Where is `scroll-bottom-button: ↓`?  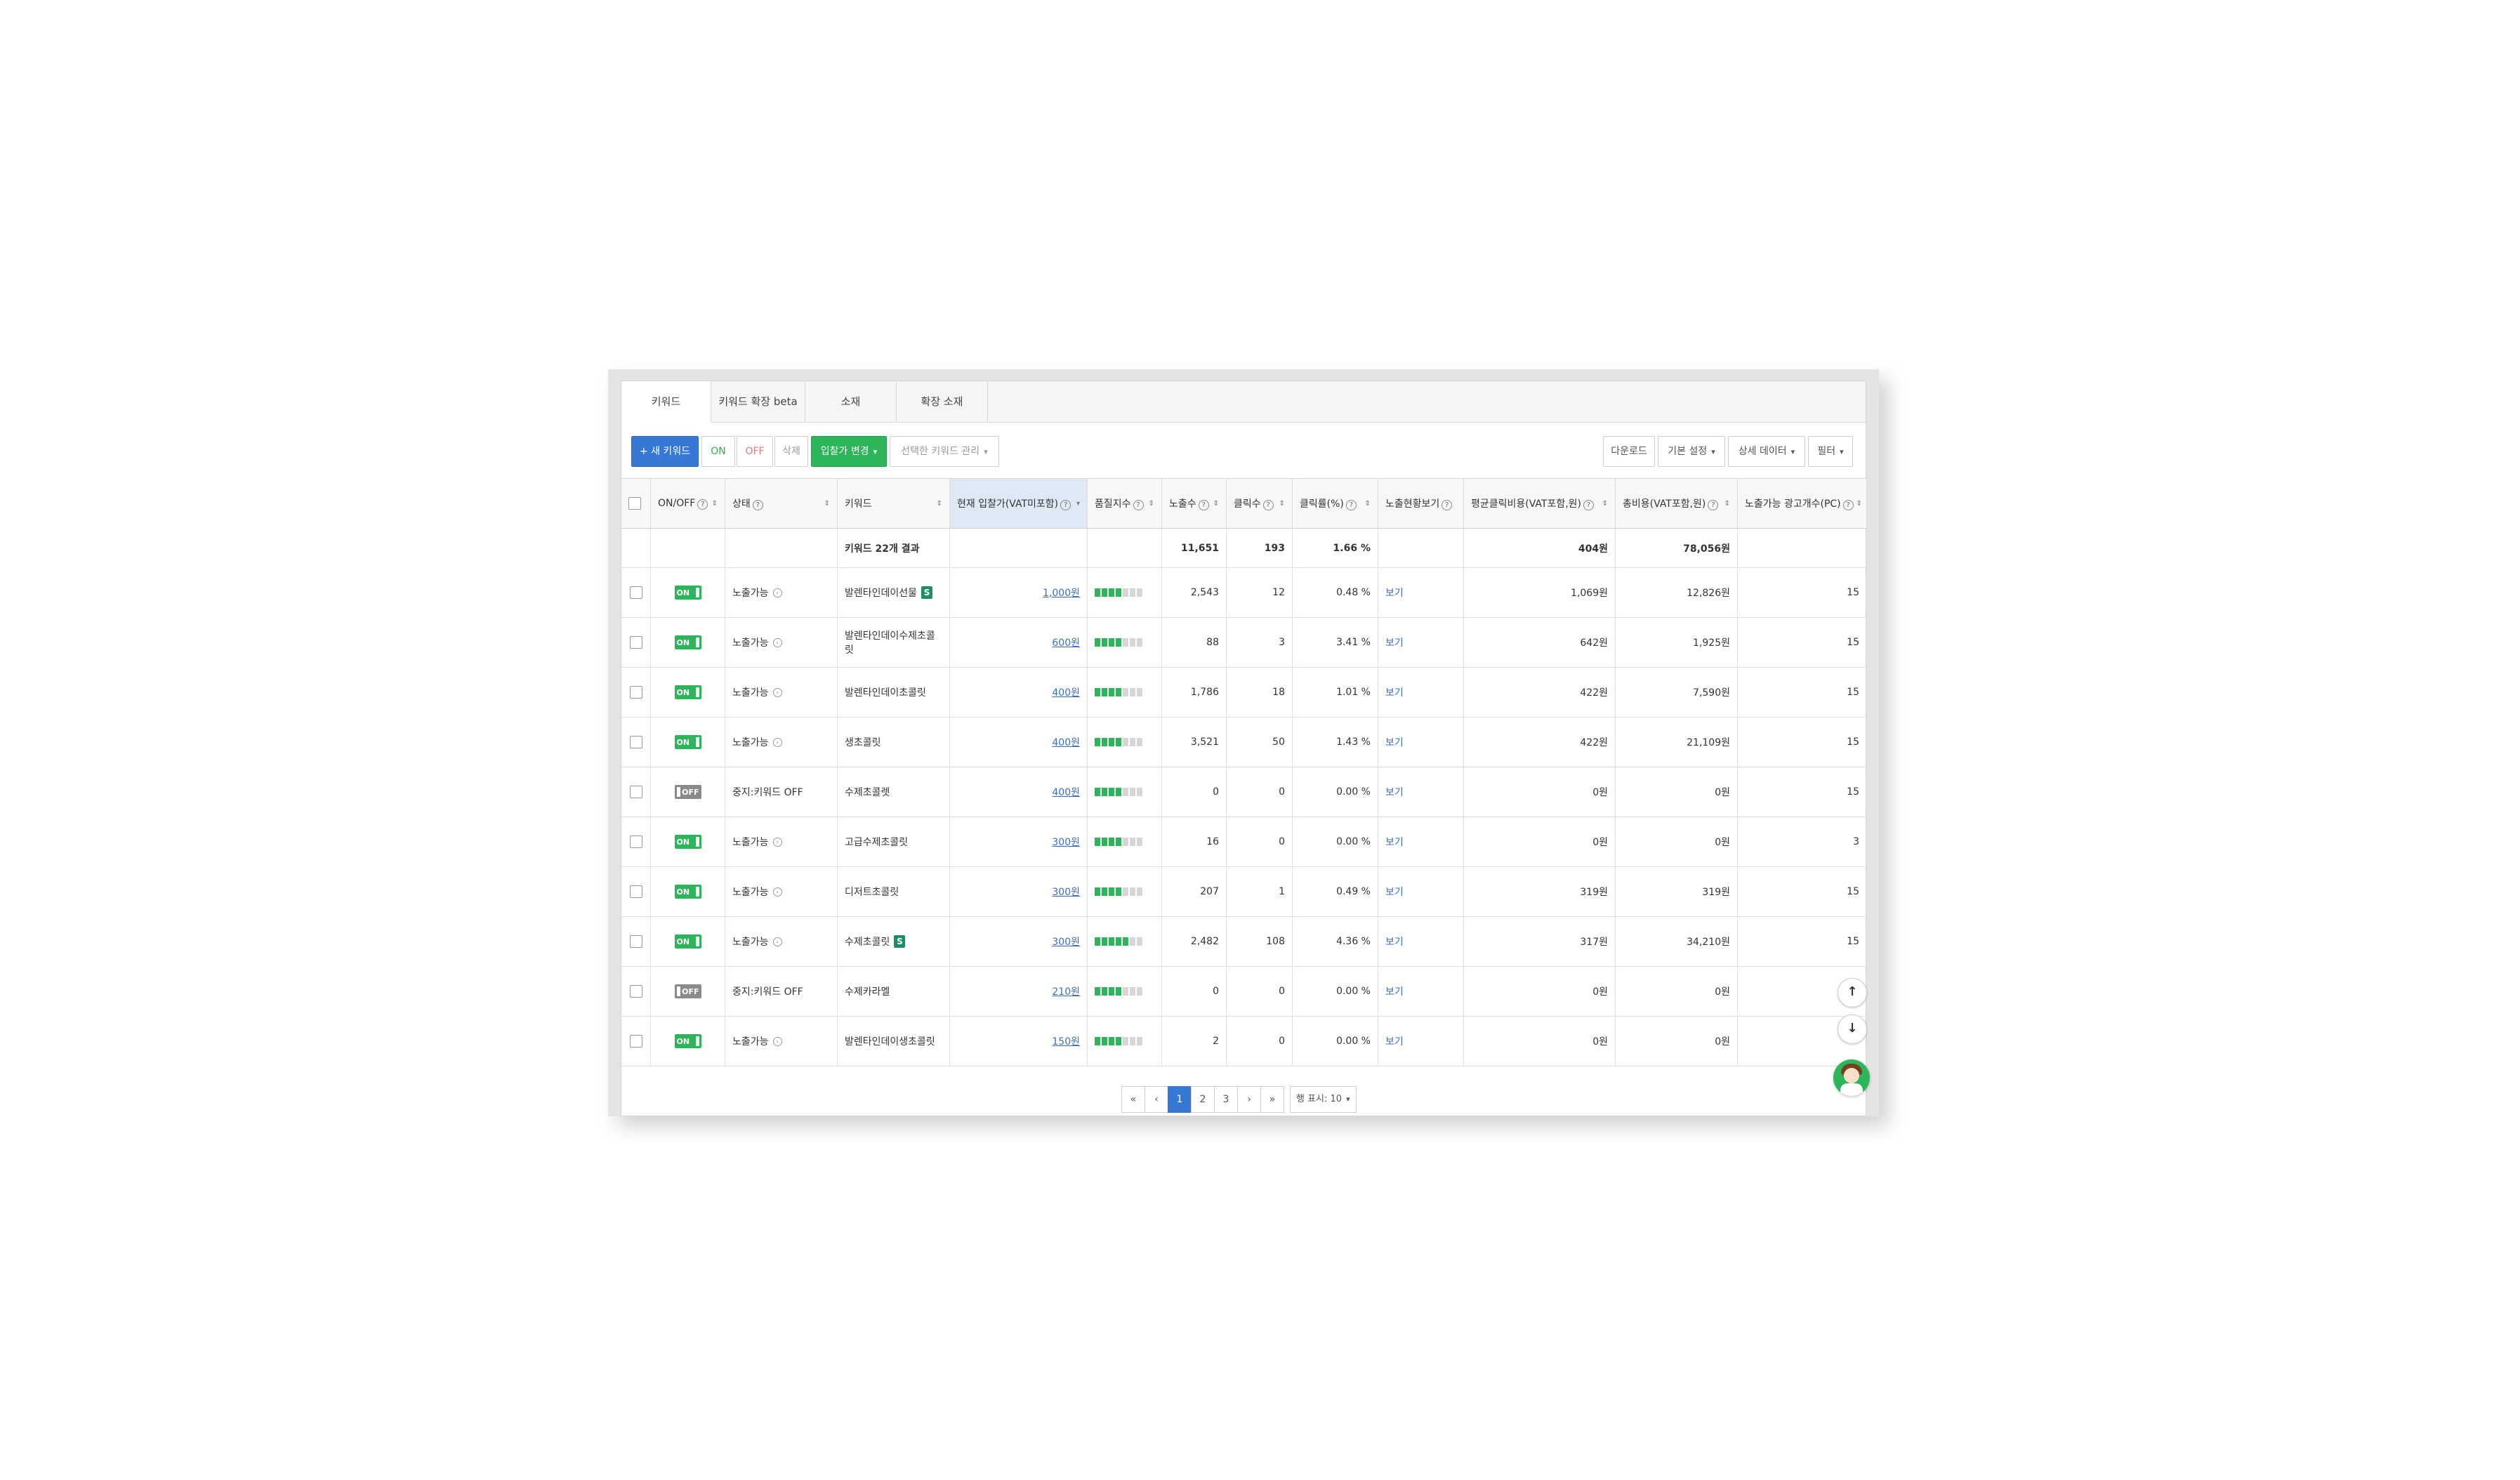
scroll-bottom-button: ↓ is located at coordinates (1853, 1029).